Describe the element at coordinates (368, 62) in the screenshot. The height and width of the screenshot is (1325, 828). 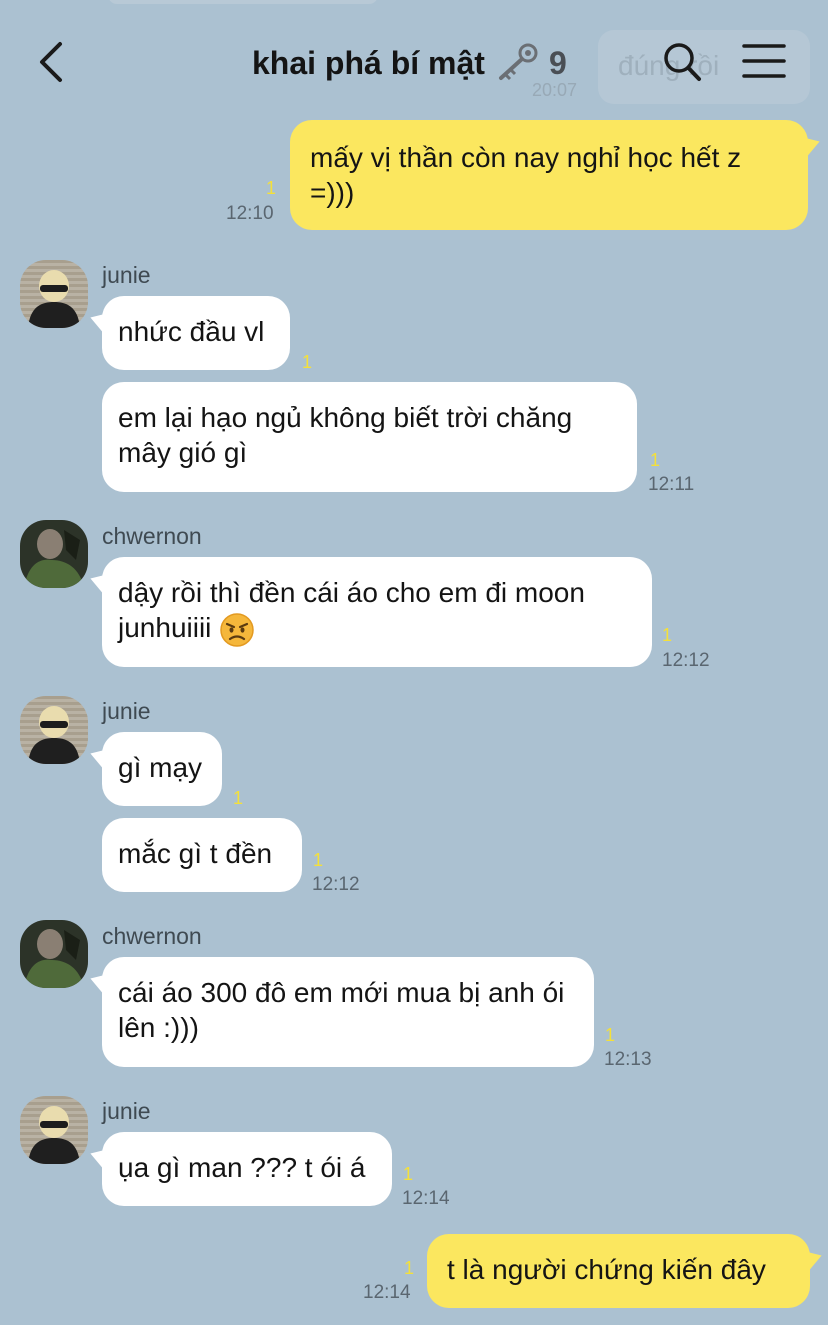
I see `chat-title: khai phá bí mật` at that location.